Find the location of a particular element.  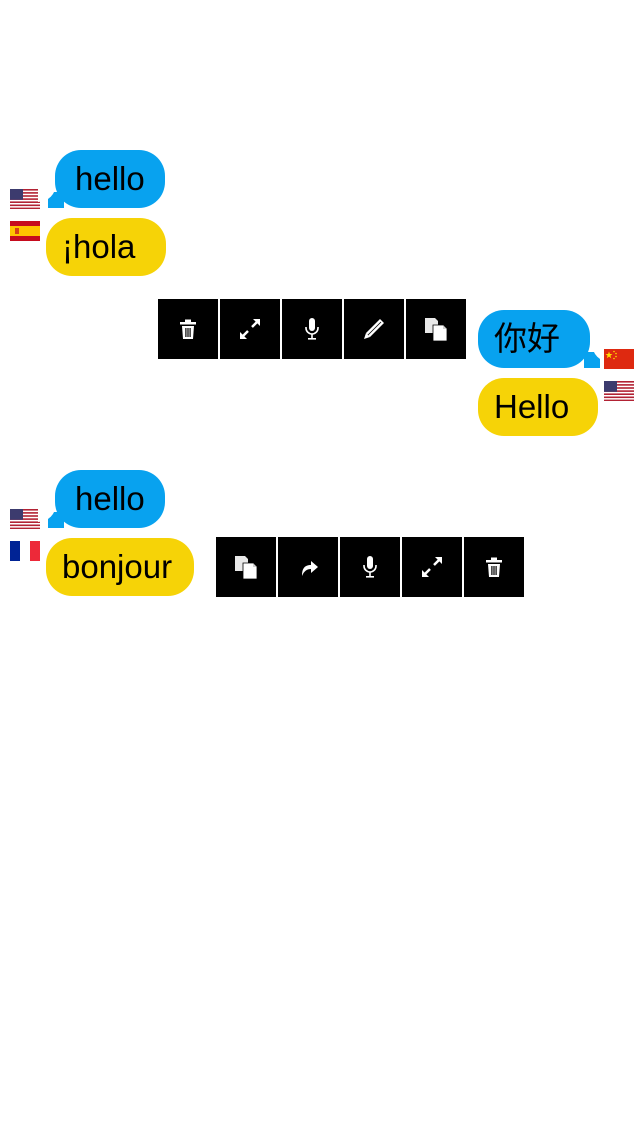

share-button is located at coordinates (308, 567).